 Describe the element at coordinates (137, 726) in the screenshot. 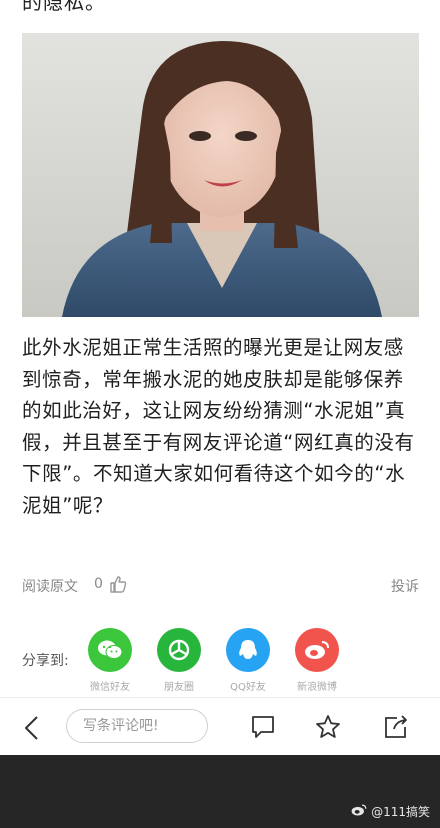

I see `comment-input: 写条评论吧!` at that location.